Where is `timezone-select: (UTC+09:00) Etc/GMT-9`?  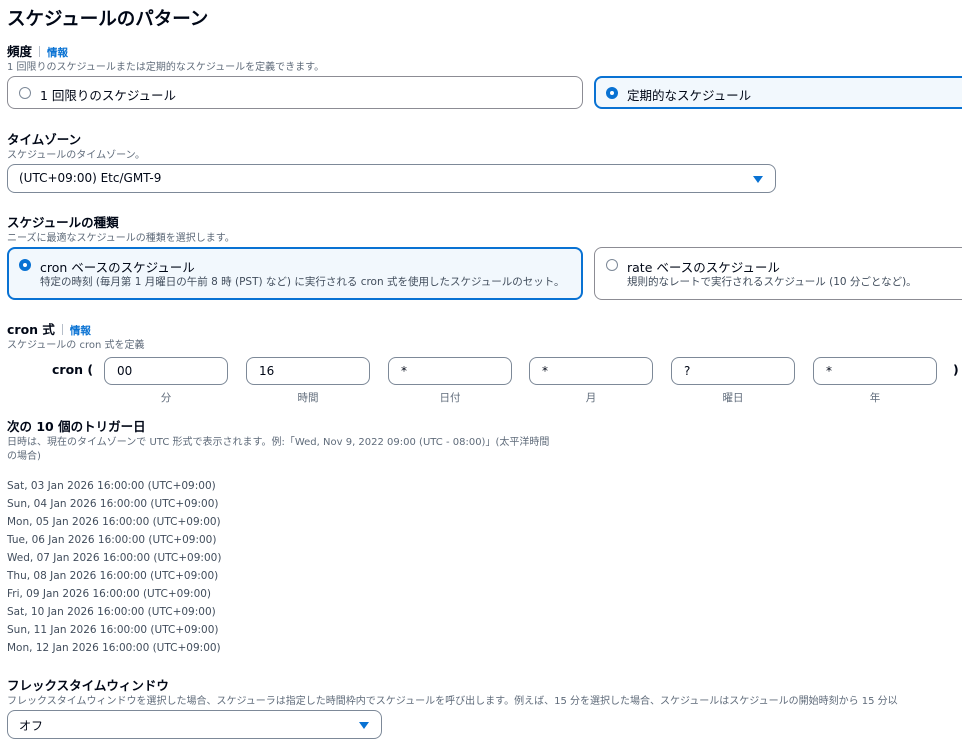
timezone-select: (UTC+09:00) Etc/GMT-9 is located at coordinates (391, 178).